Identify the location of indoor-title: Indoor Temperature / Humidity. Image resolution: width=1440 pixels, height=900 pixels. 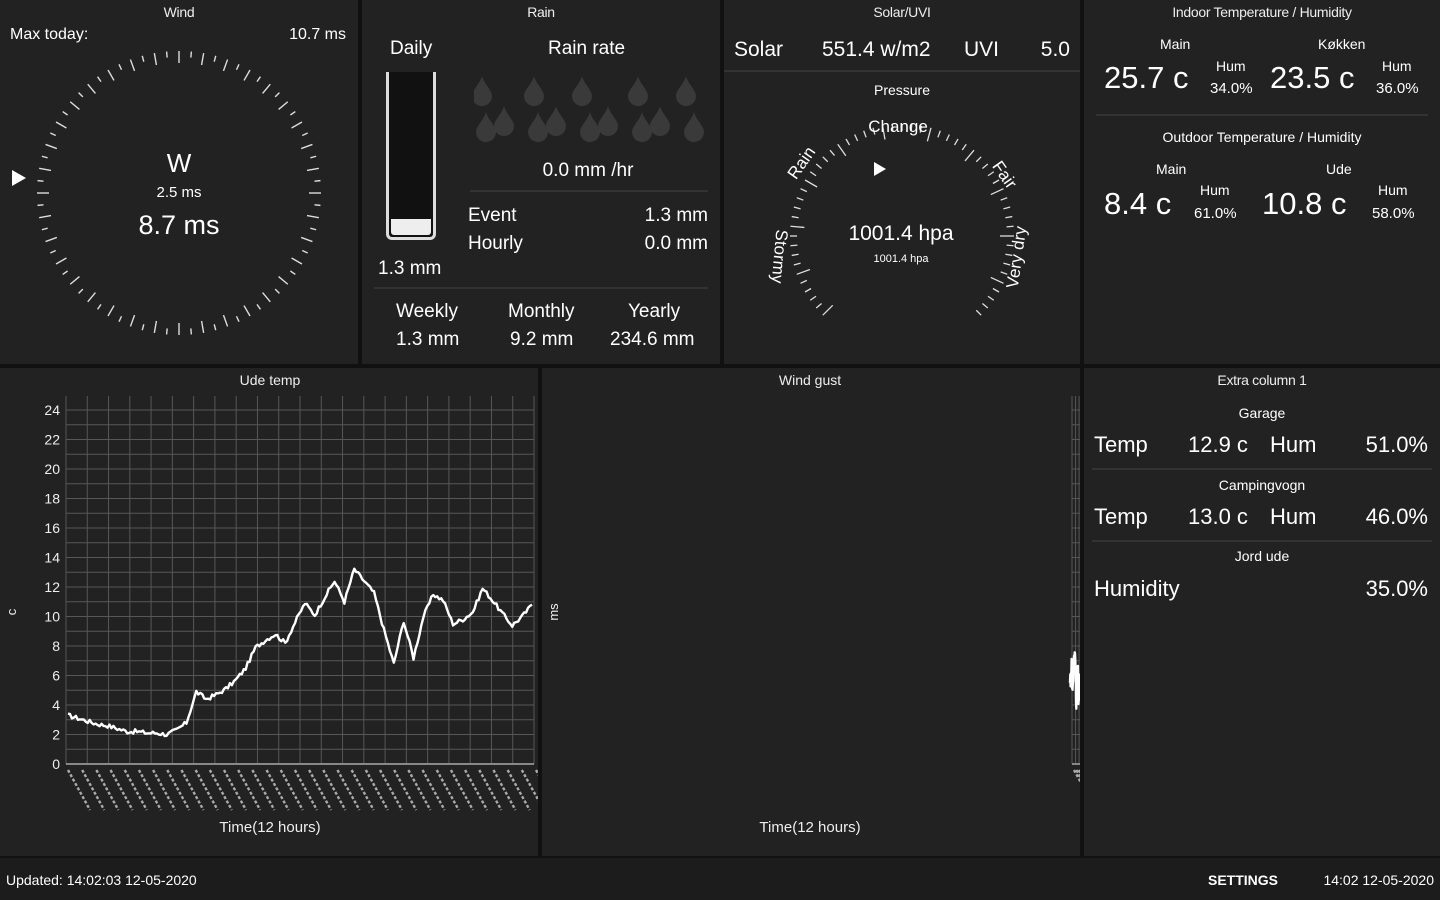
(1262, 12).